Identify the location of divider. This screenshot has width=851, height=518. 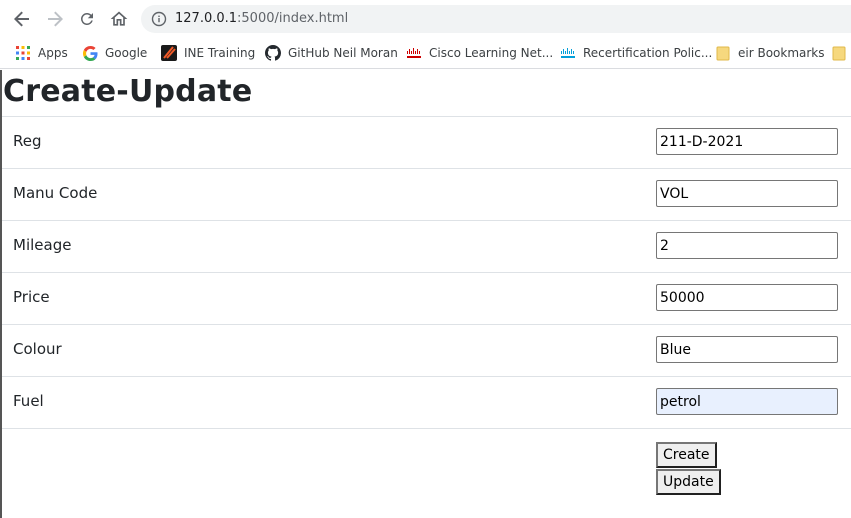
(426, 428).